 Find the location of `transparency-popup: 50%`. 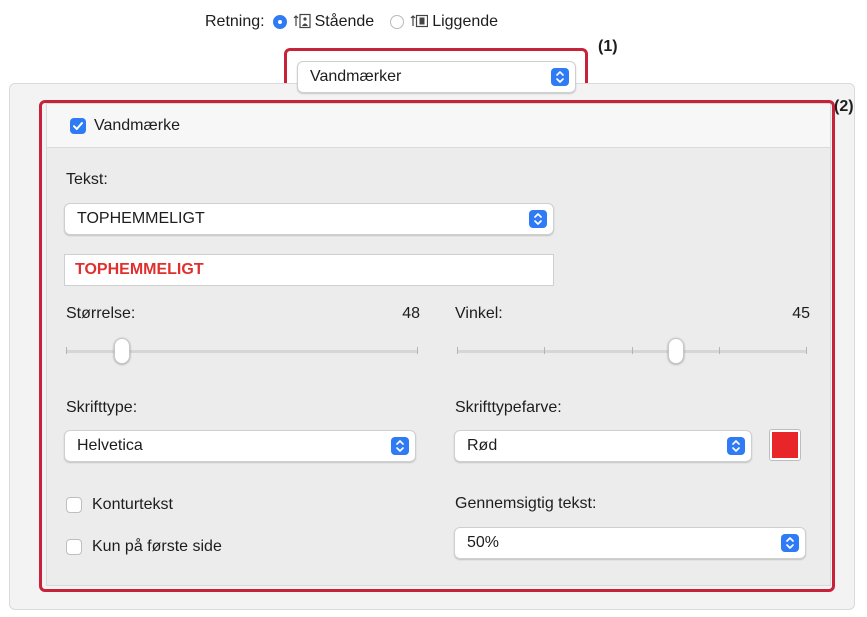

transparency-popup: 50% is located at coordinates (630, 543).